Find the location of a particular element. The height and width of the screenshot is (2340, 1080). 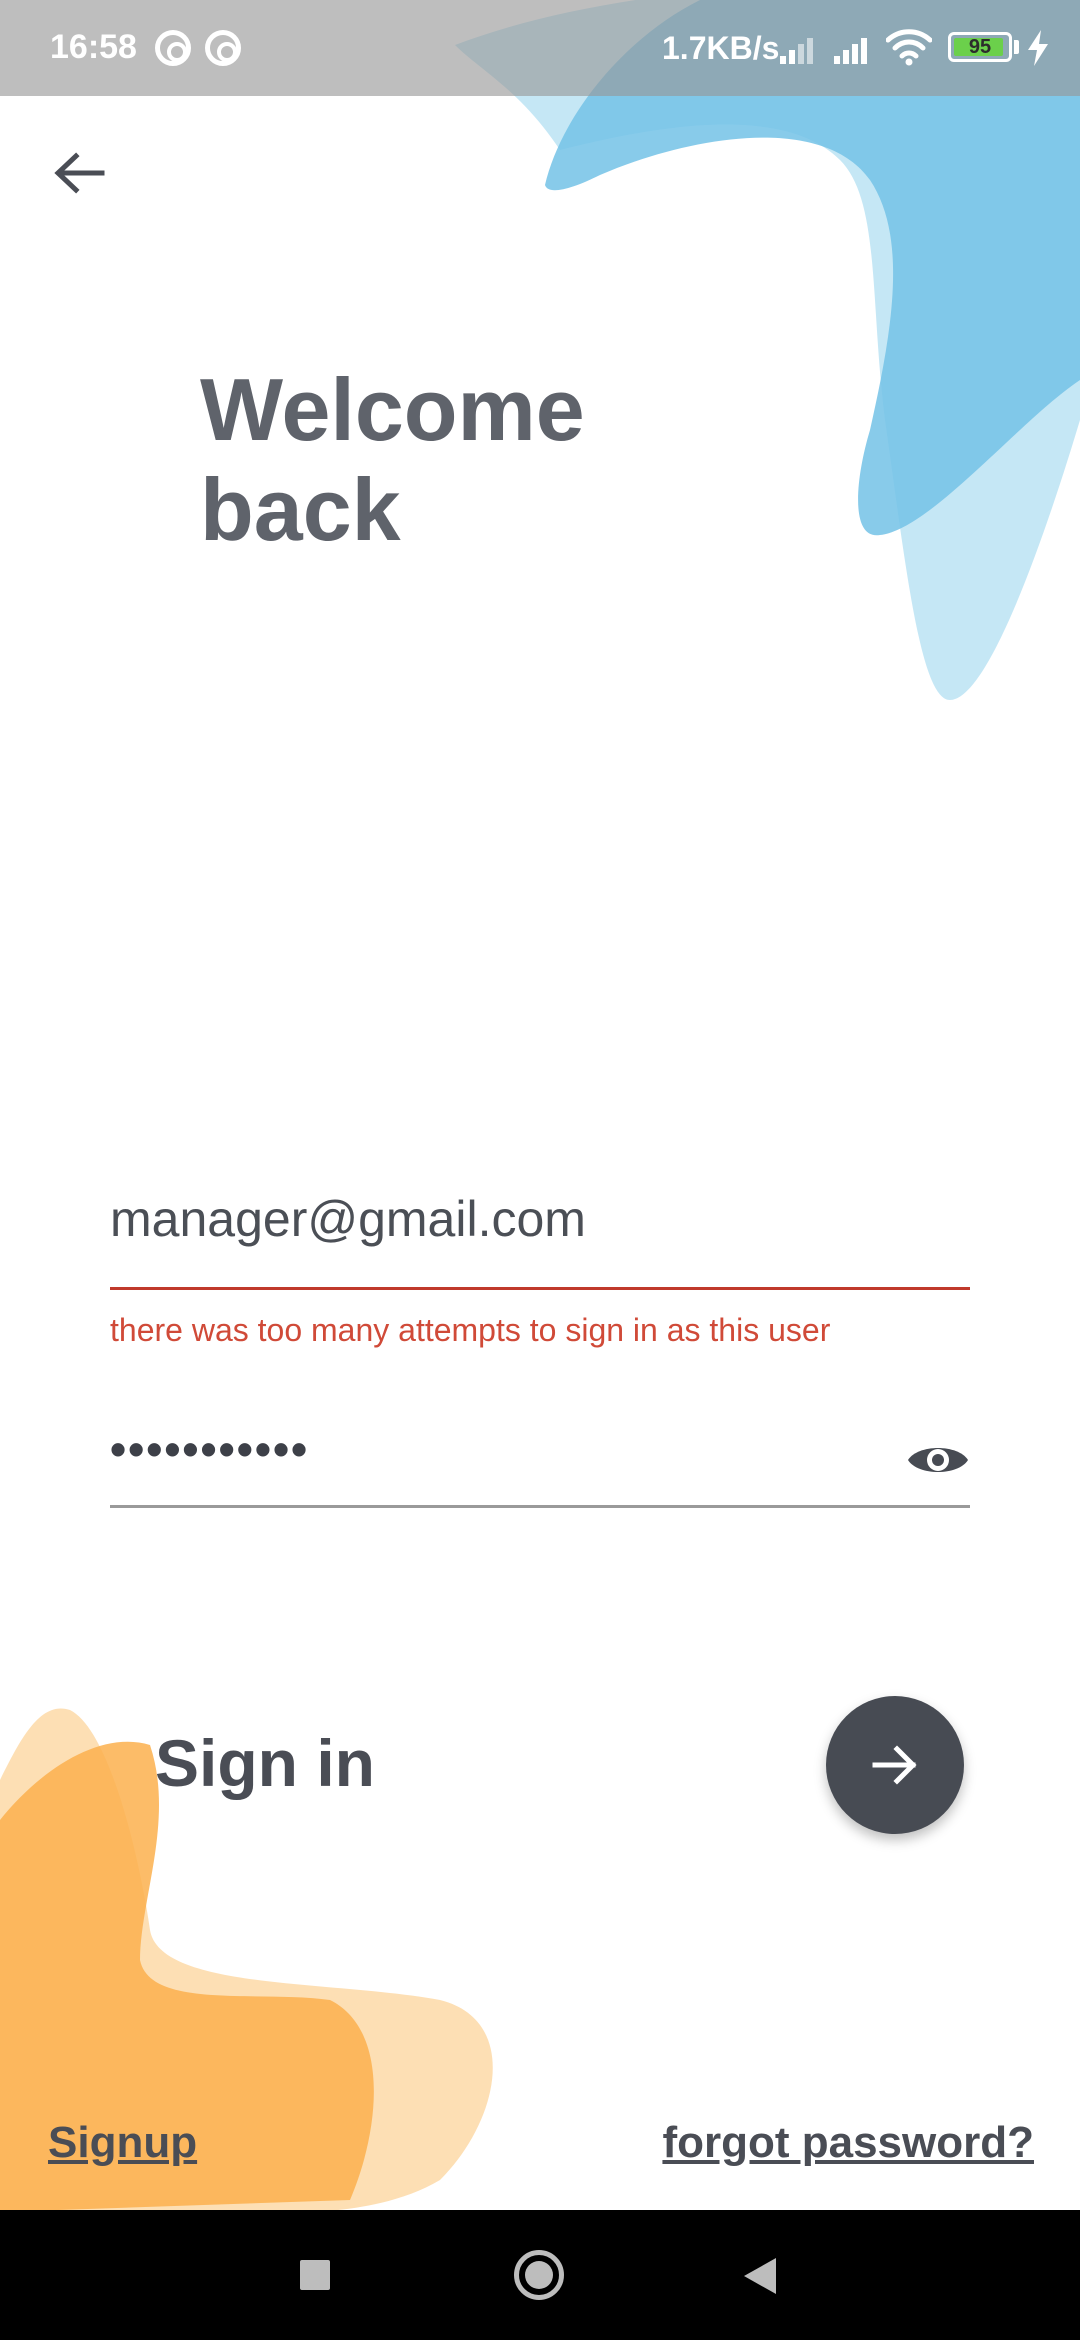

email-value: manager@gmail.com is located at coordinates (348, 1219).